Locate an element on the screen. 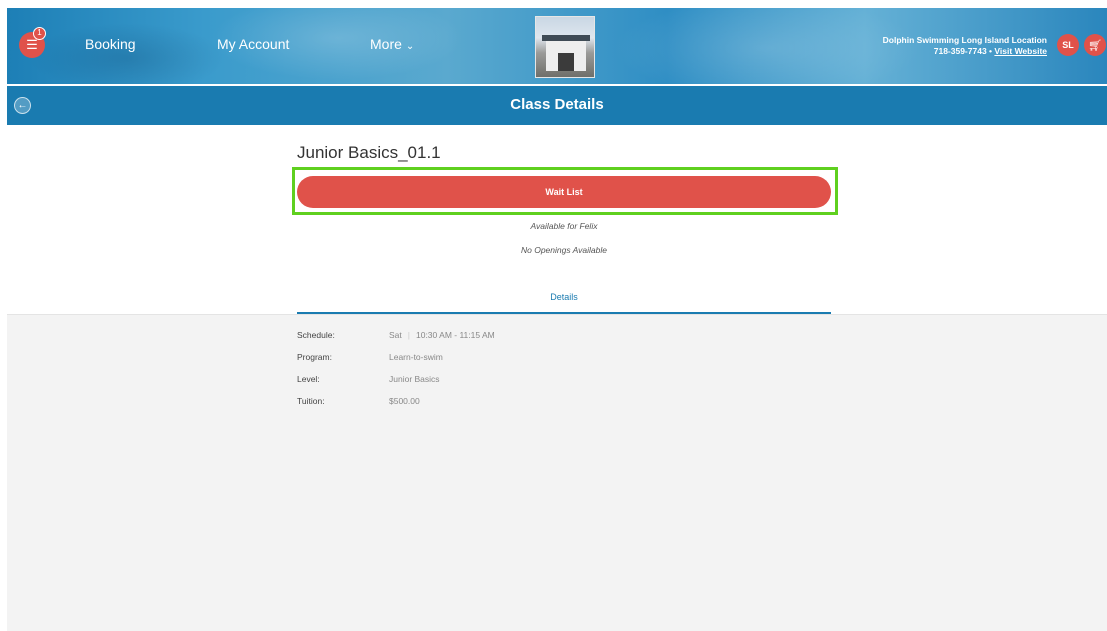 The image size is (1107, 631). level-label: Level: is located at coordinates (308, 379).